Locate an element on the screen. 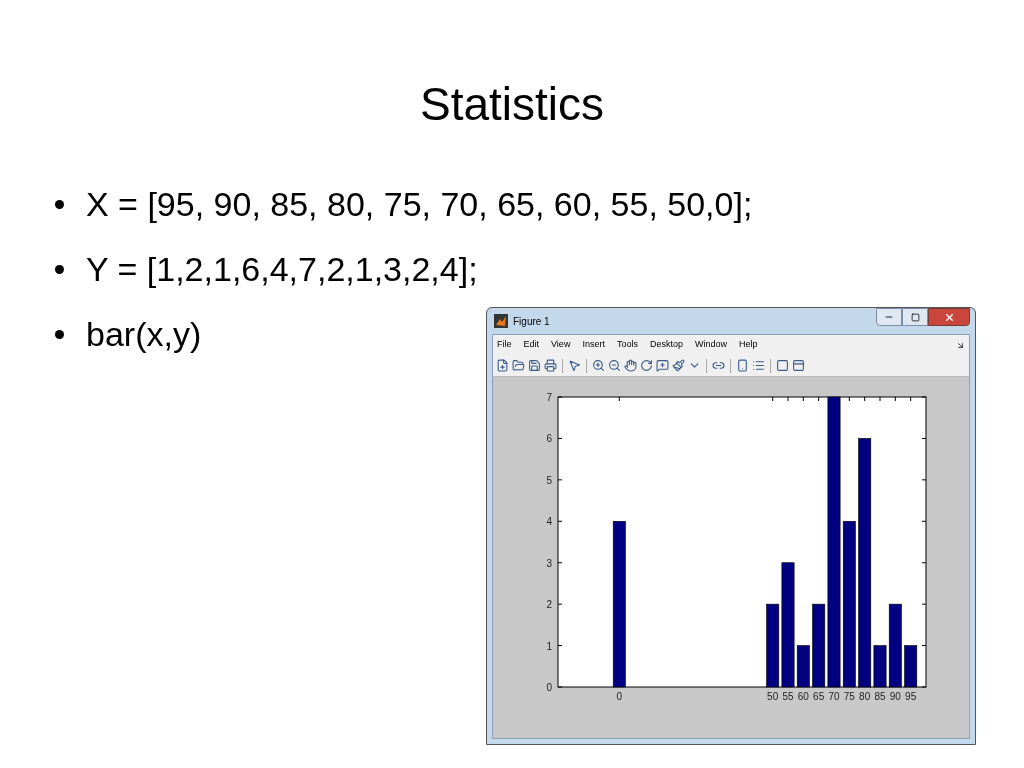 This screenshot has width=1024, height=768. close-icon is located at coordinates (949, 317).